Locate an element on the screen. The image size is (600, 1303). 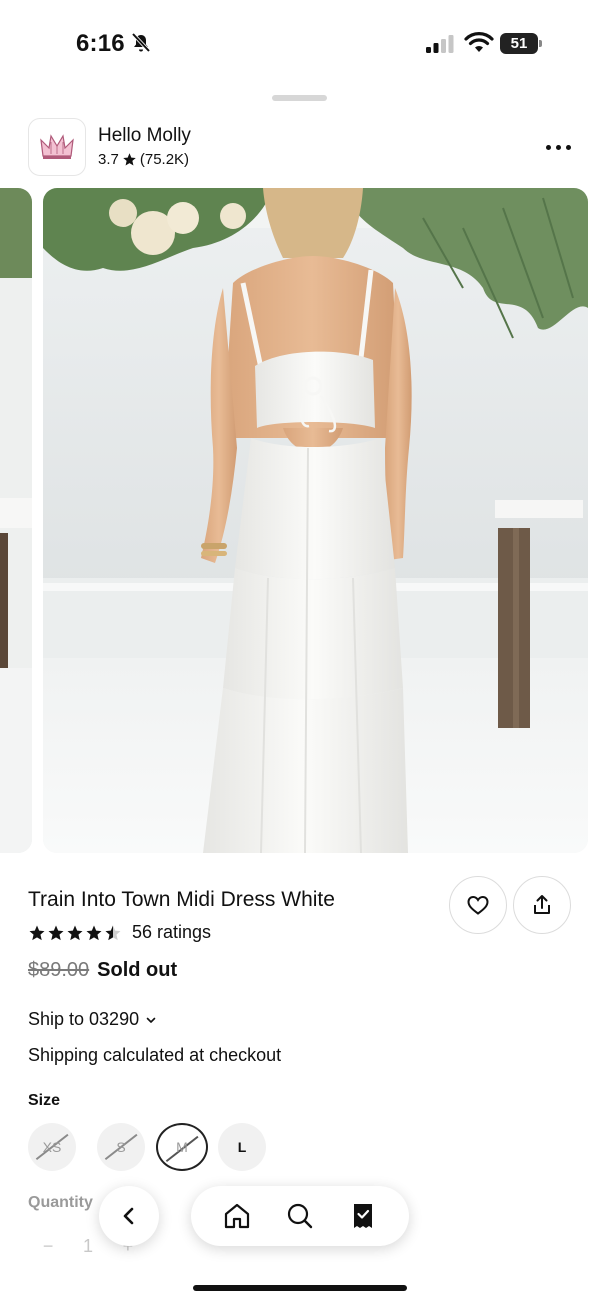
tab-home is located at coordinates (237, 1216).